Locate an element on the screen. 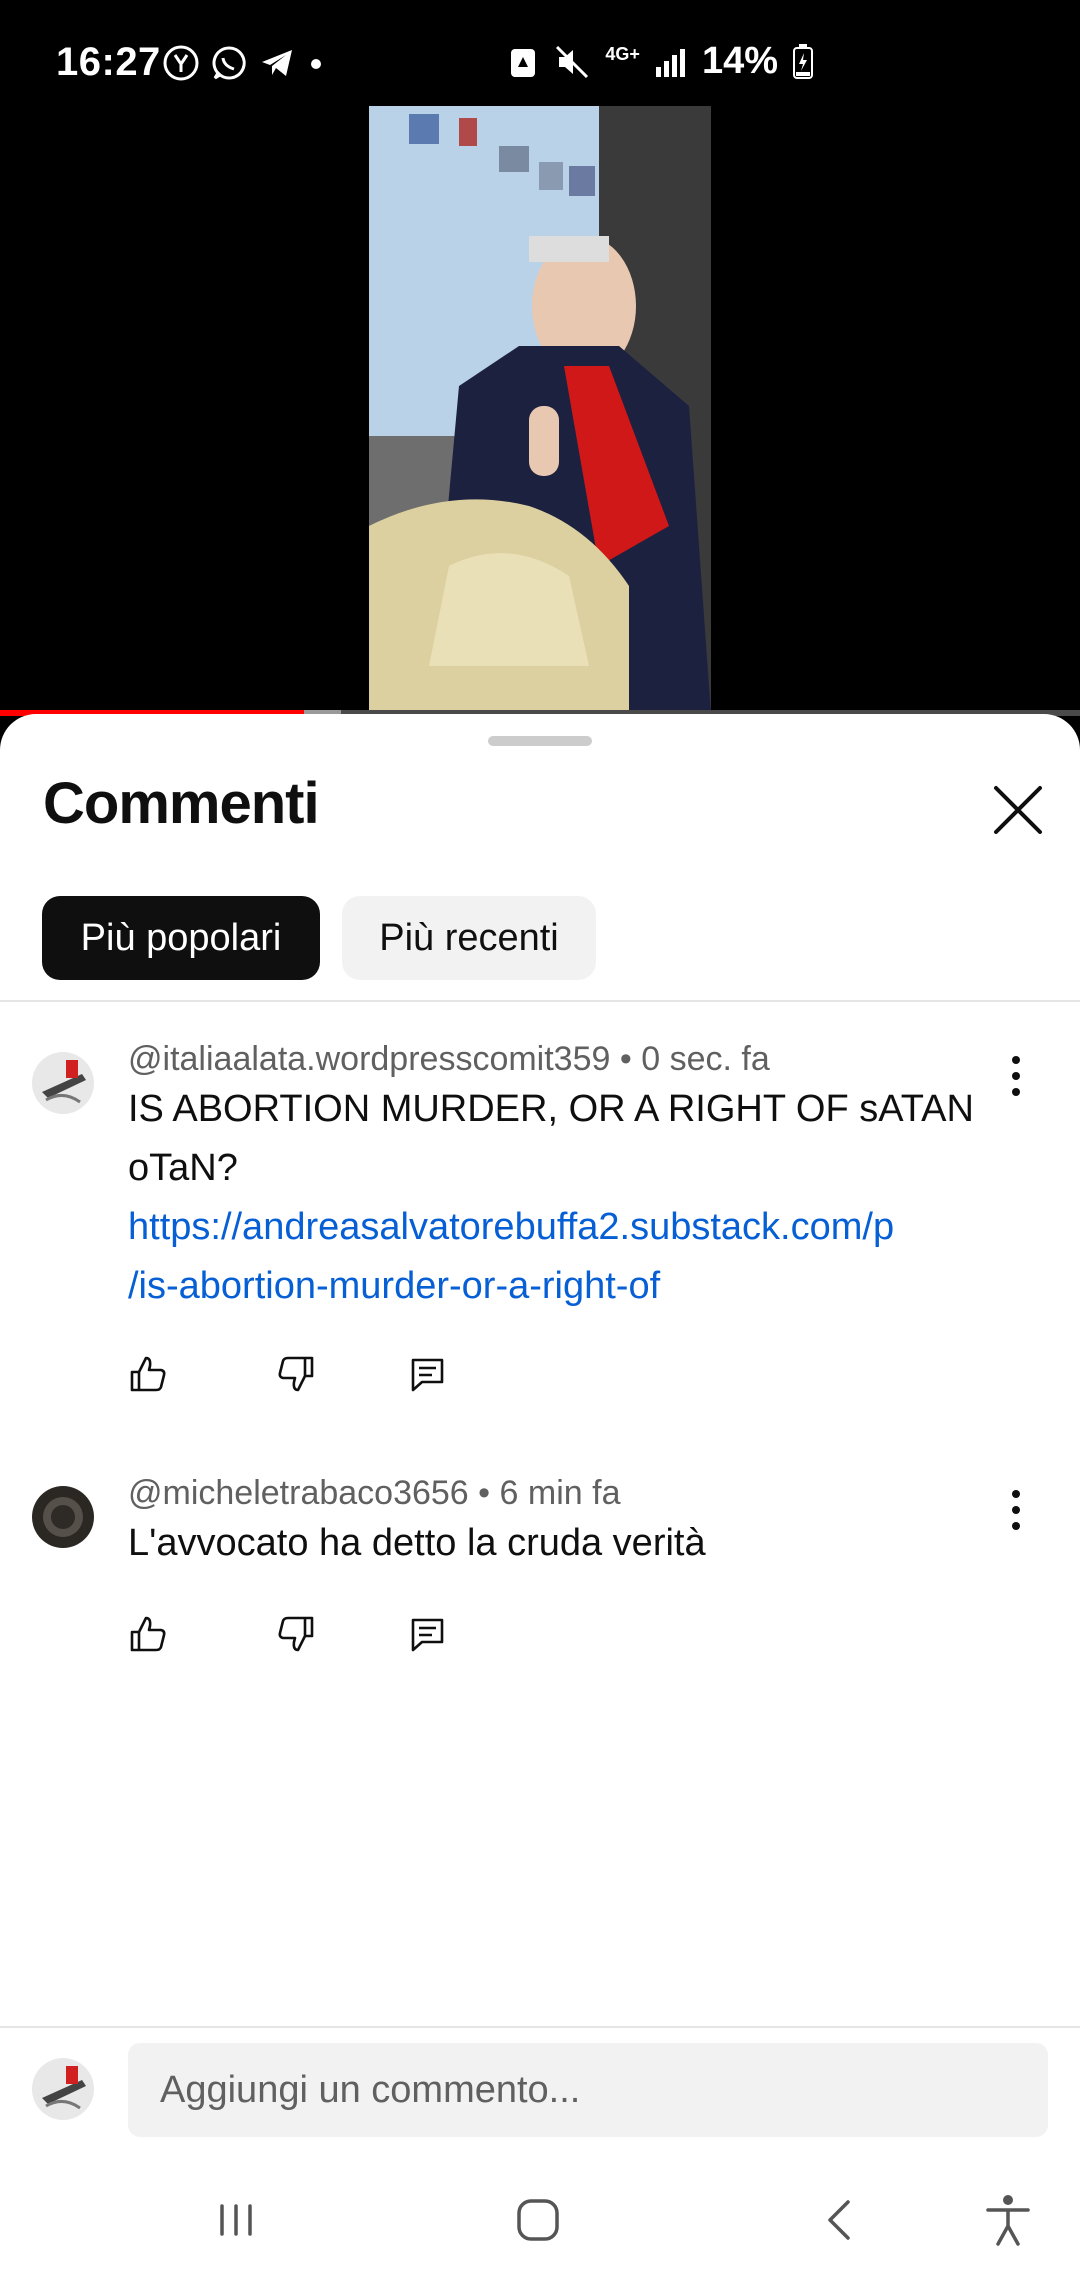 The width and height of the screenshot is (1080, 2280). status-bar: 16:27 4G+ 14% is located at coordinates (540, 55).